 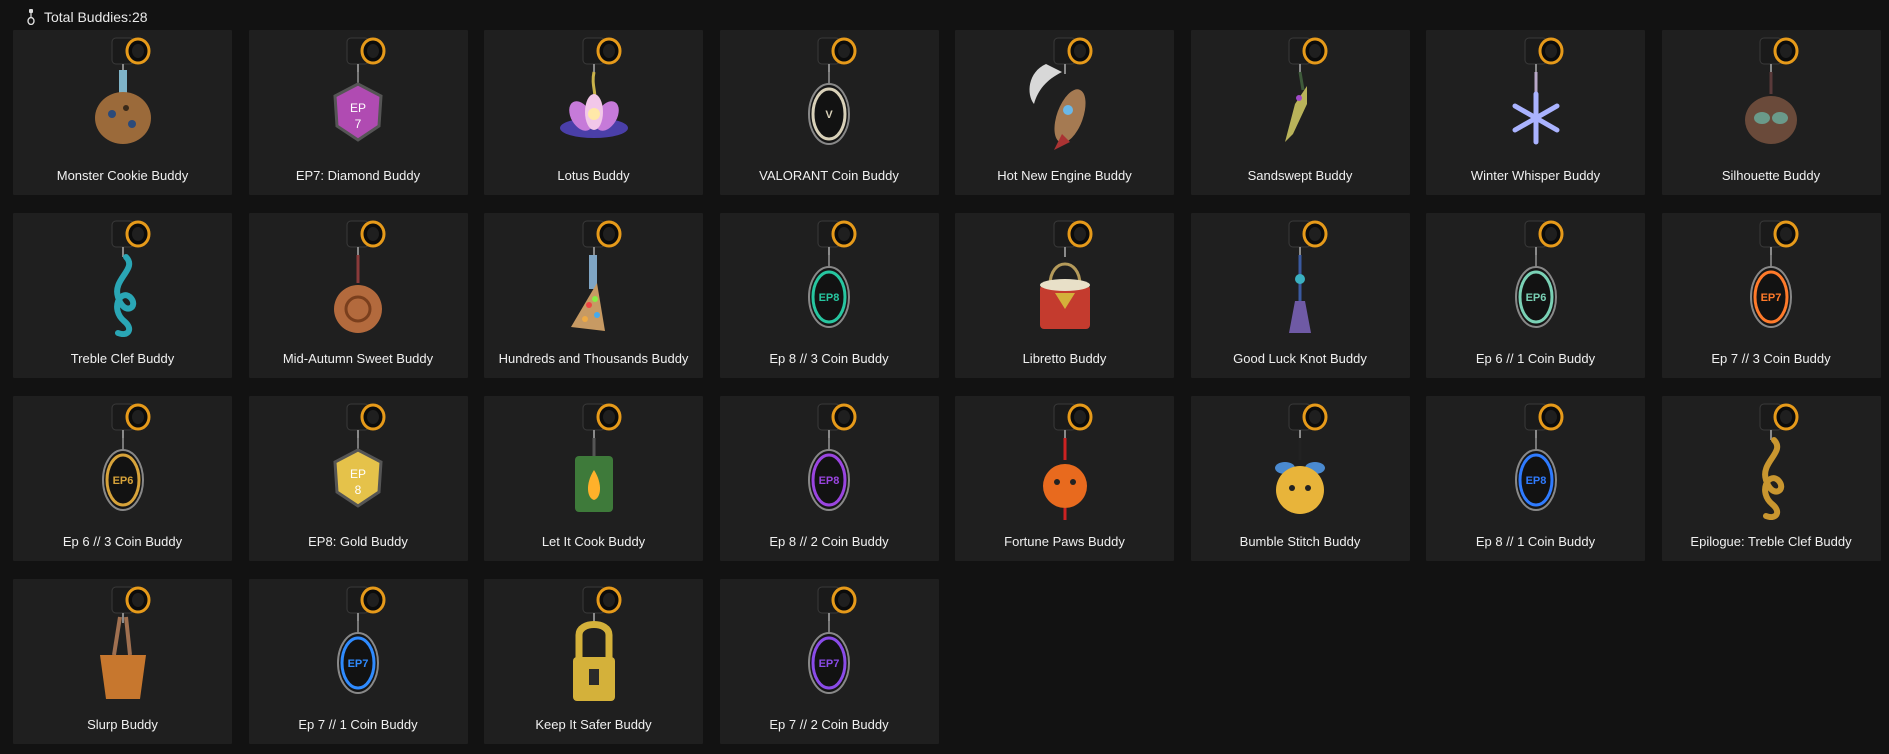 What do you see at coordinates (1064, 175) in the screenshot?
I see `buddy-name: Hot New Engine Buddy` at bounding box center [1064, 175].